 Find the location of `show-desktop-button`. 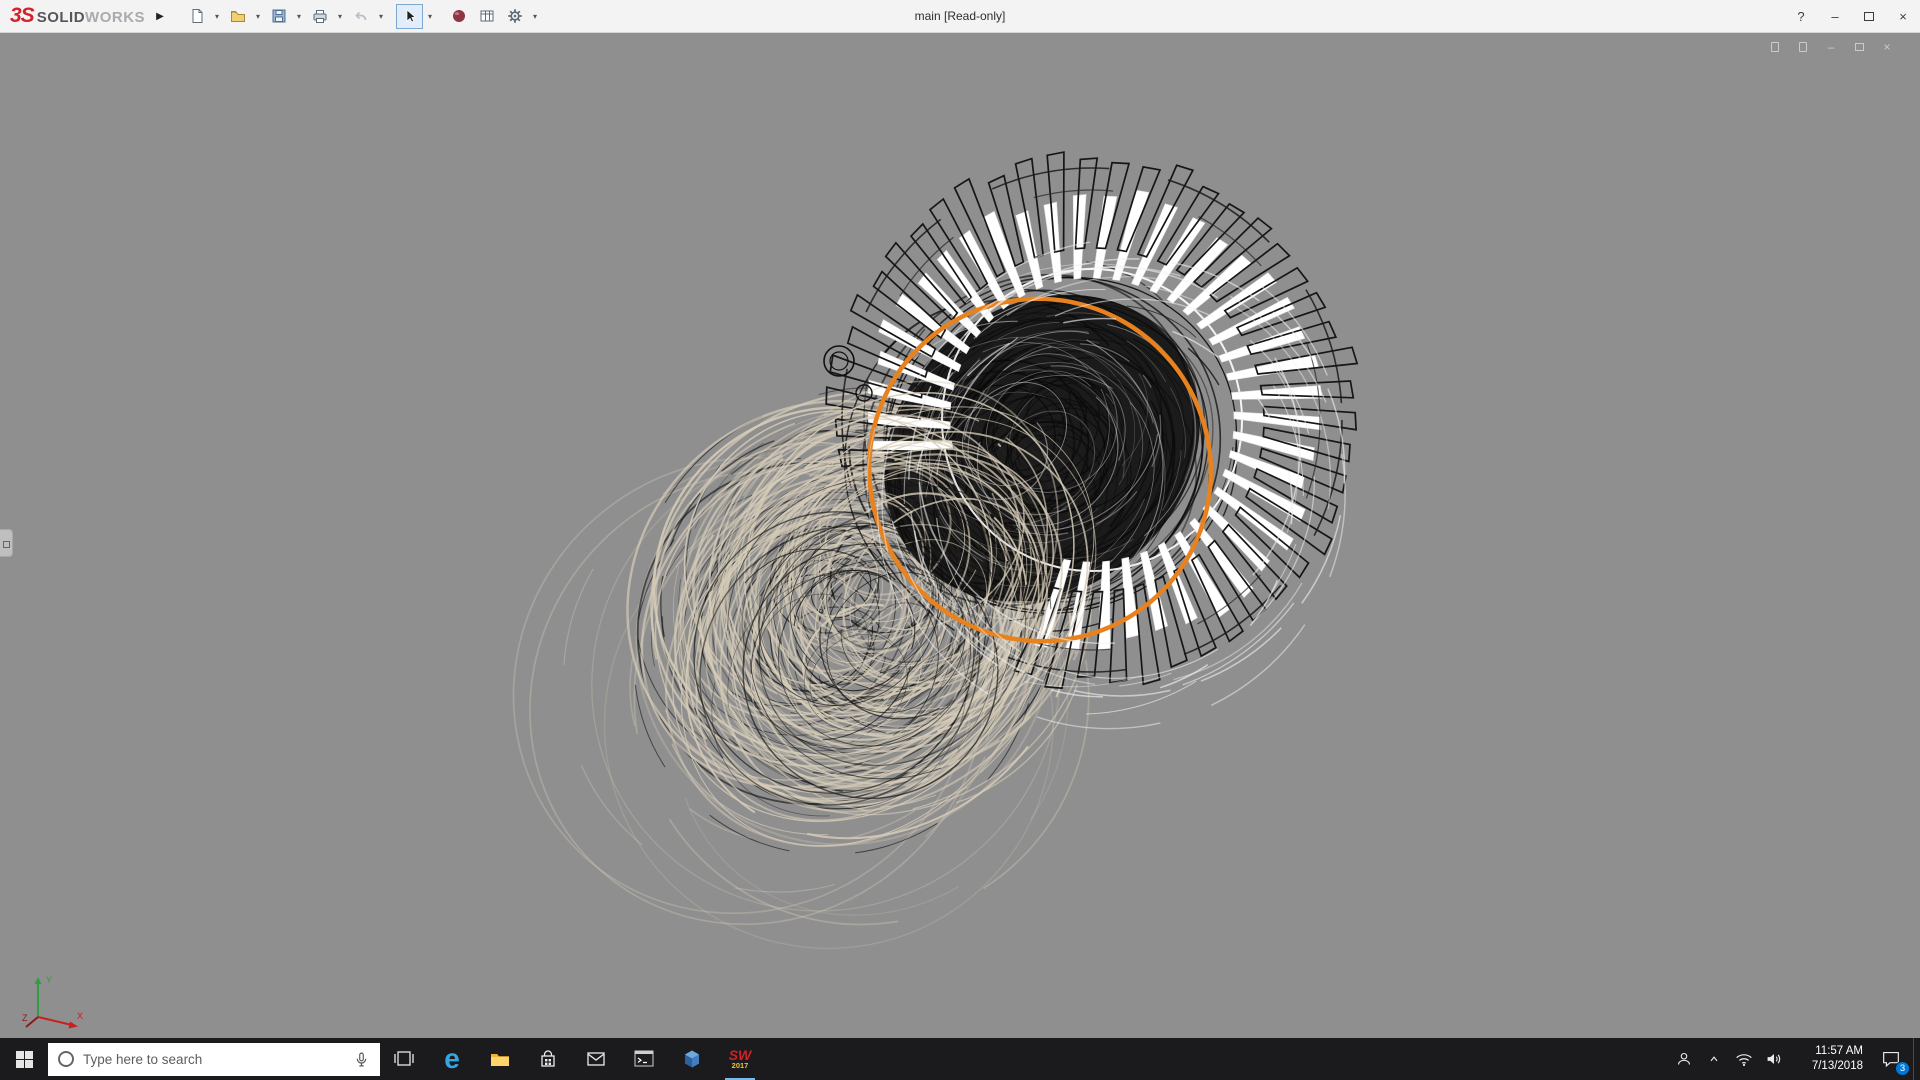

show-desktop-button is located at coordinates (1916, 1059).